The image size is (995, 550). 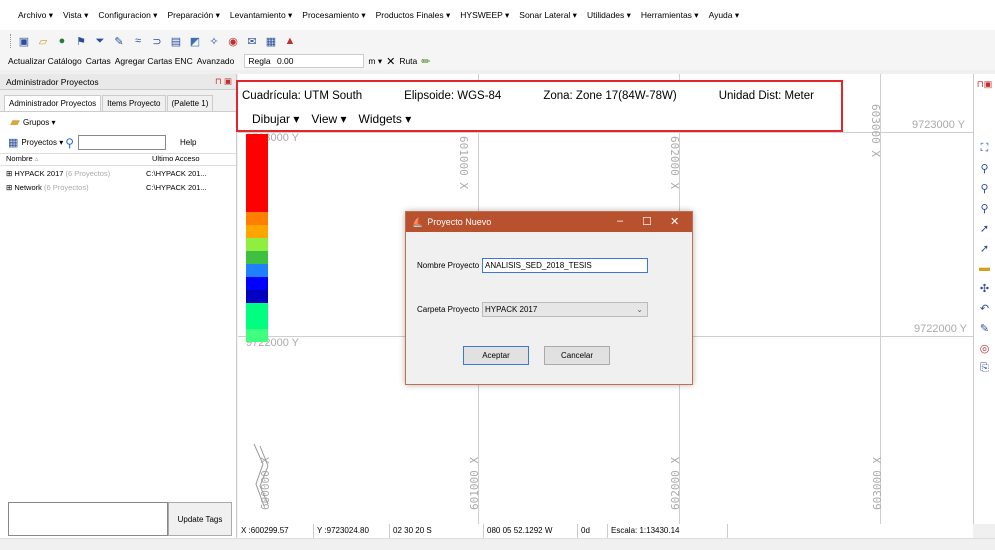 I want to click on menu-vista: Vista ▾, so click(x=75, y=15).